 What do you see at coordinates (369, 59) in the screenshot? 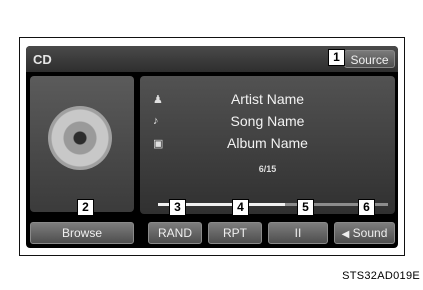
I see `source-button: Source` at bounding box center [369, 59].